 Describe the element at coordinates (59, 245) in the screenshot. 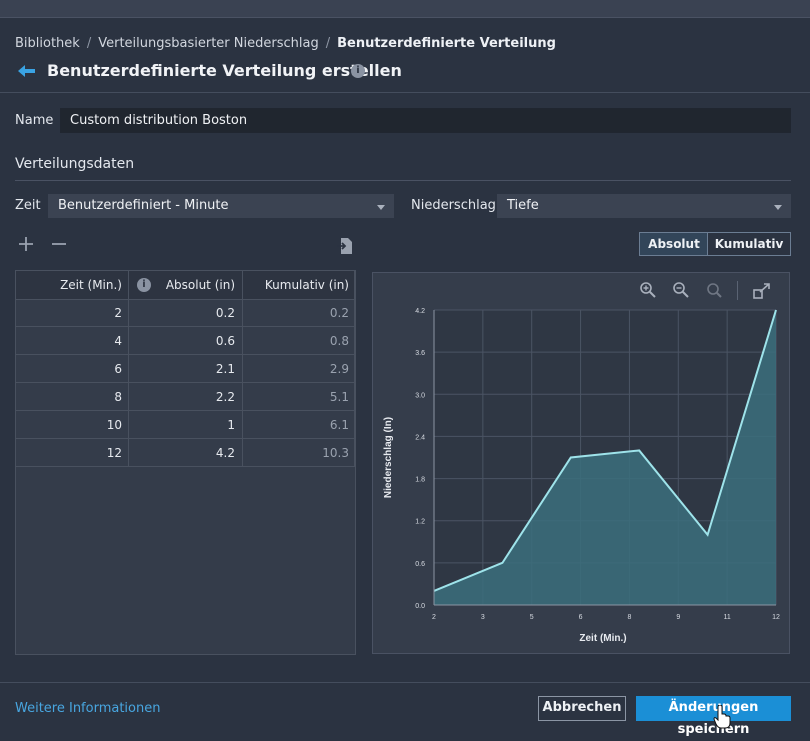

I see `remove-row-icon` at that location.